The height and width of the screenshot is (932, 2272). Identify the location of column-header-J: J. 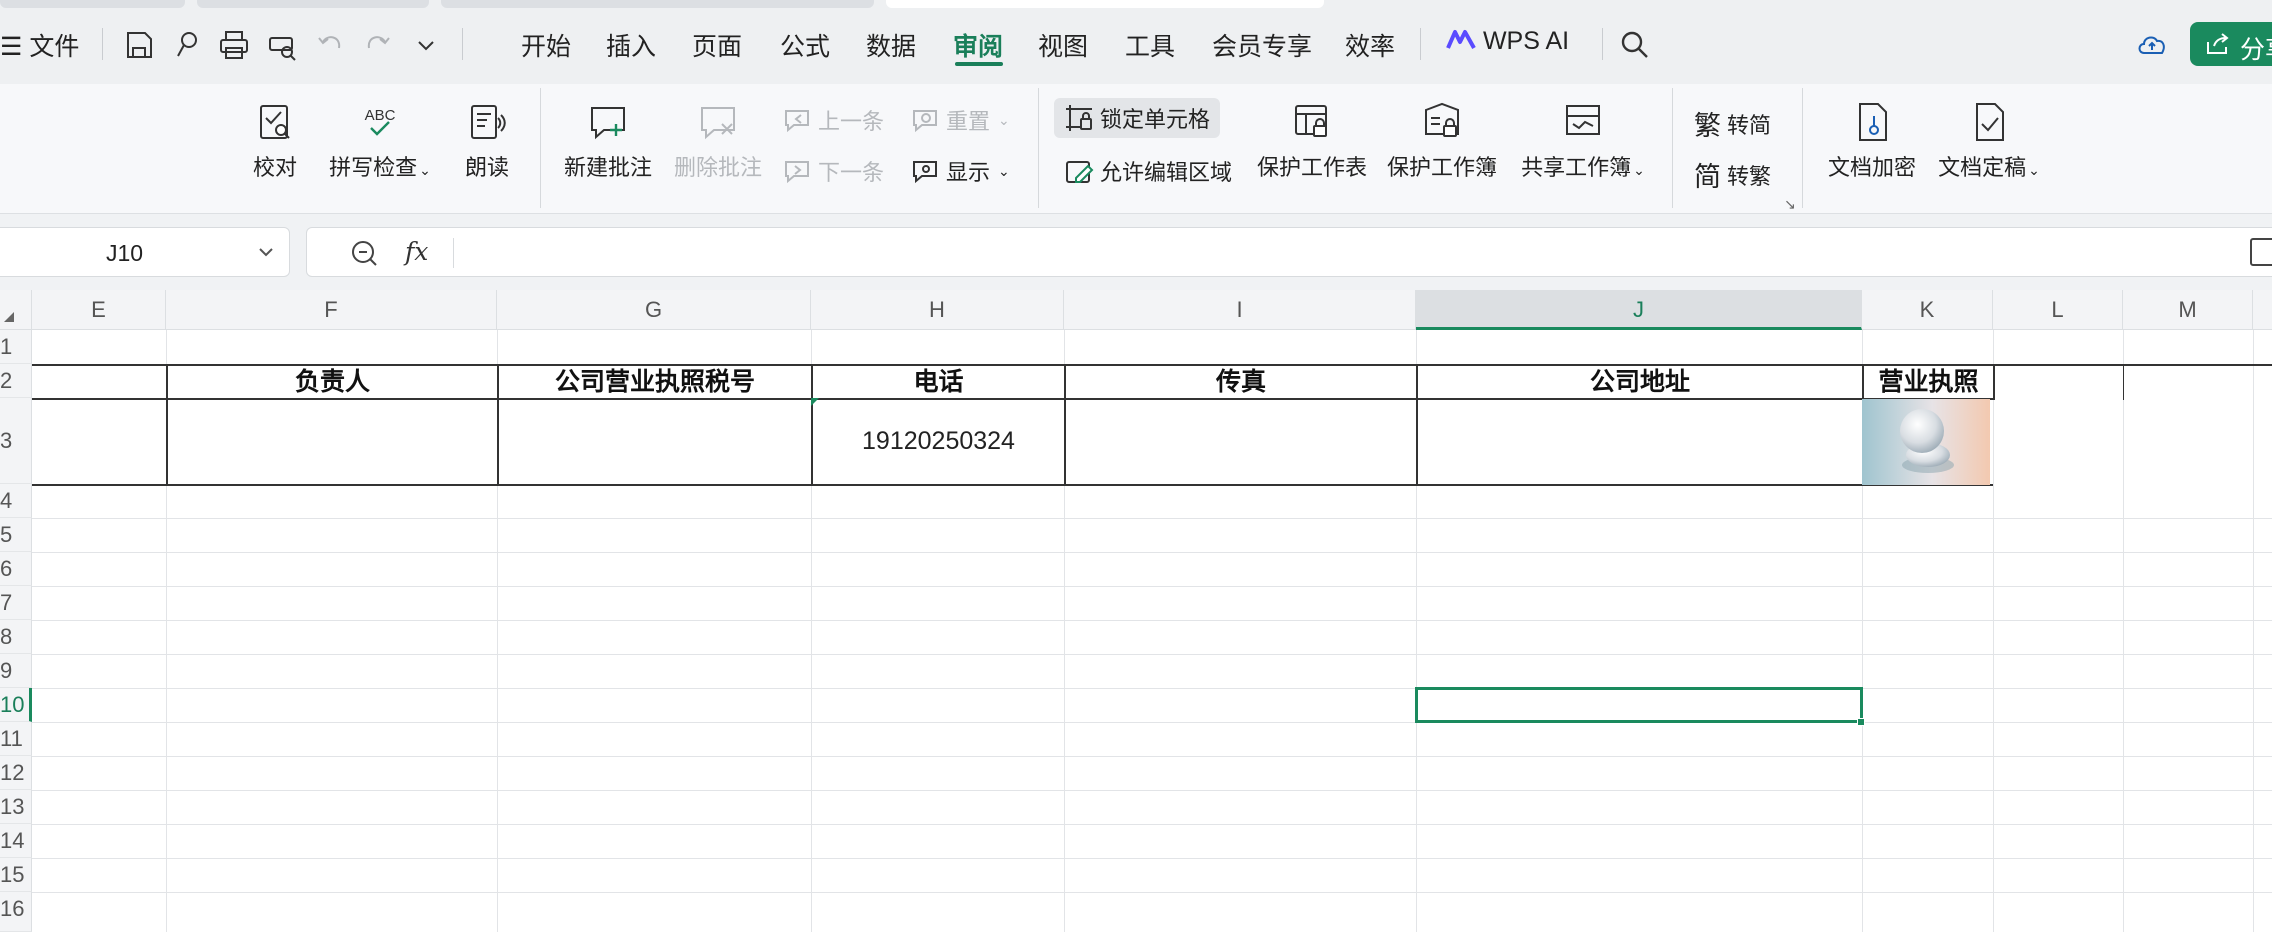
(1639, 310).